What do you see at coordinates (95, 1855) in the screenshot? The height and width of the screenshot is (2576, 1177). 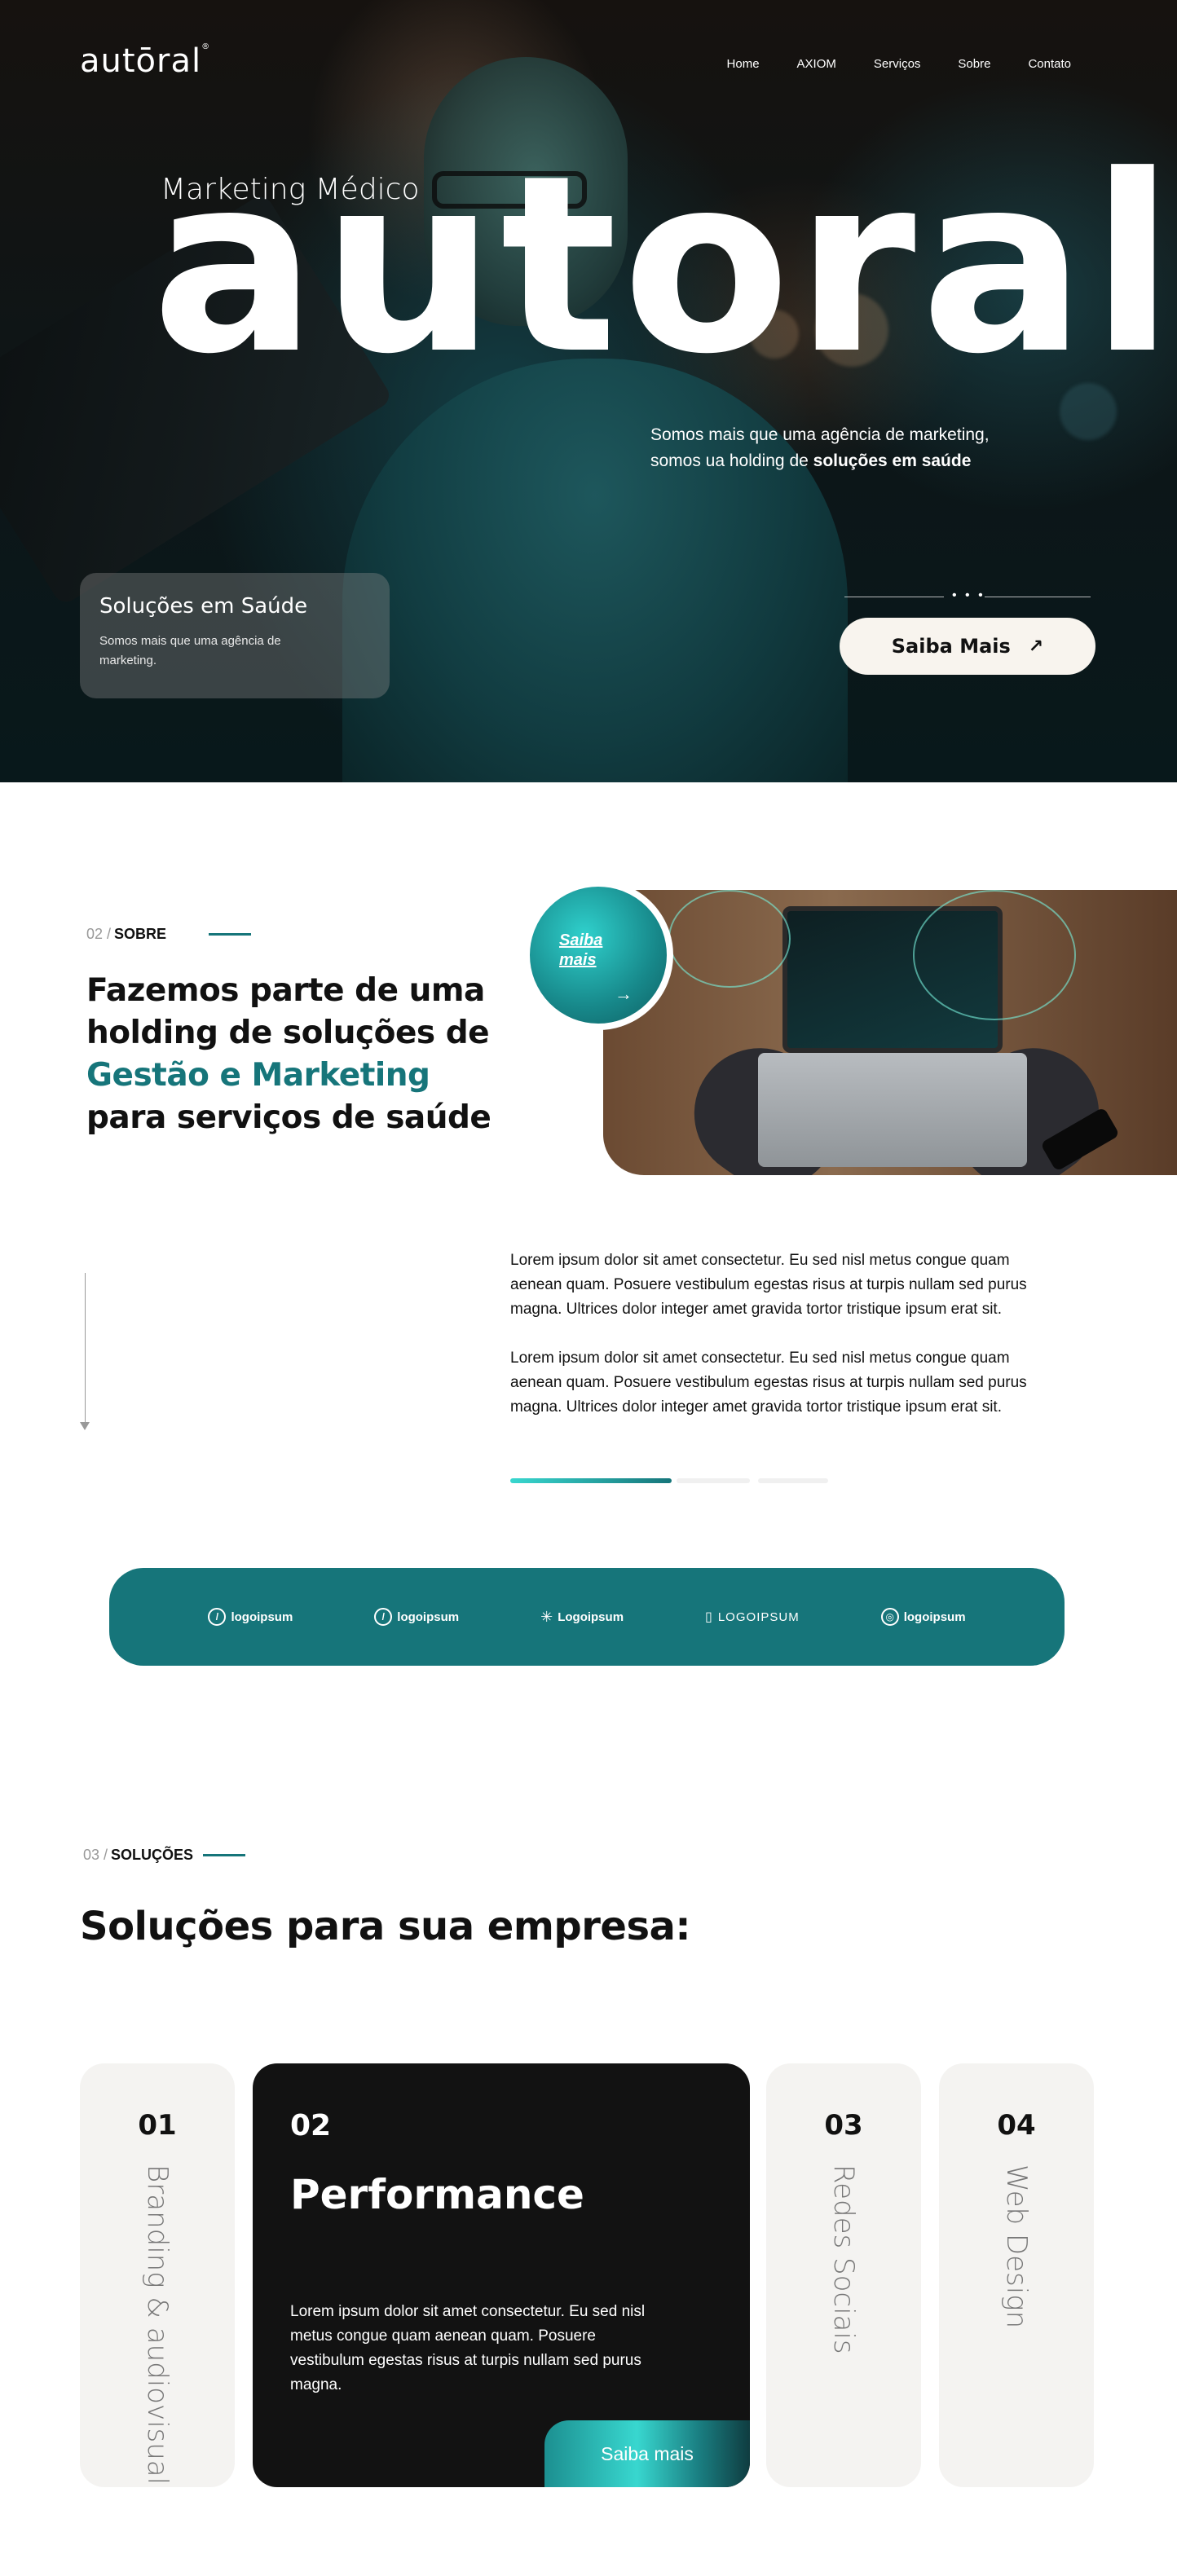 I see `solutions-section-number: 03 /` at bounding box center [95, 1855].